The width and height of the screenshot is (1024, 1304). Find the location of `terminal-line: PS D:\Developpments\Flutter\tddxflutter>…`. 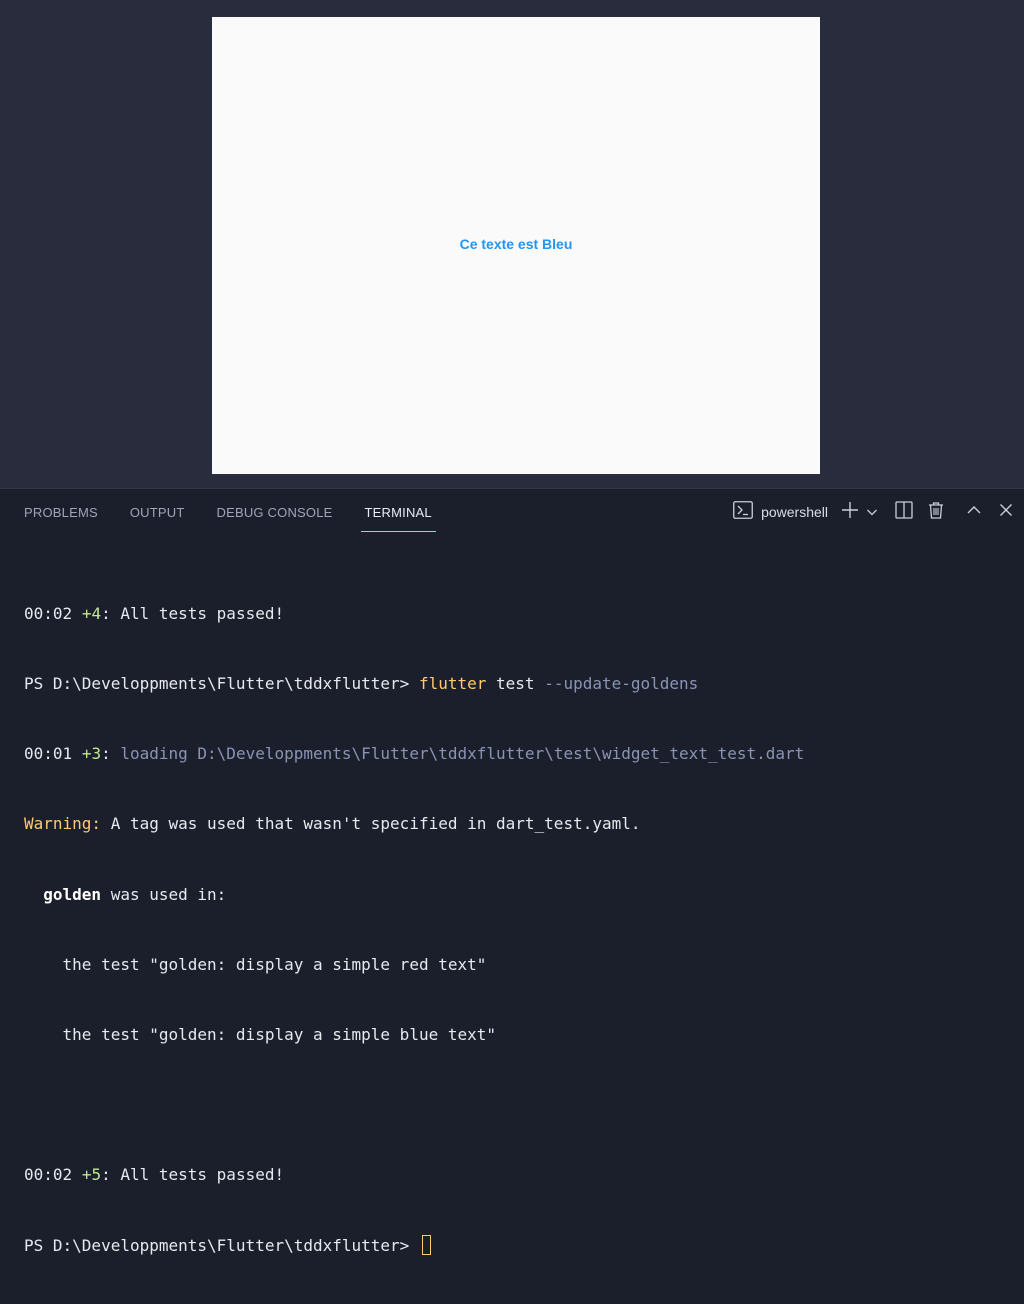

terminal-line: PS D:\Developpments\Flutter\tddxflutter>… is located at coordinates (519, 683).